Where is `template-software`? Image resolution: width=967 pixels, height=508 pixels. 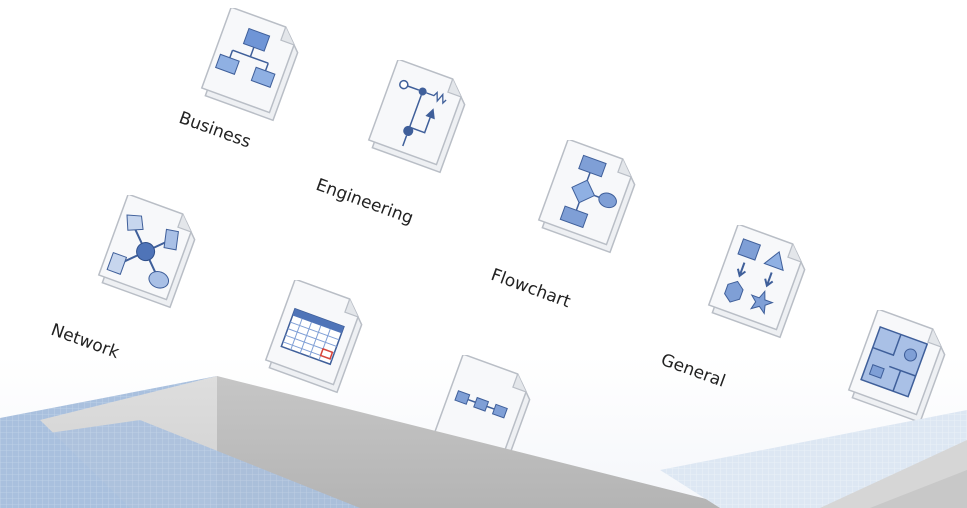
template-software is located at coordinates (505, 431).